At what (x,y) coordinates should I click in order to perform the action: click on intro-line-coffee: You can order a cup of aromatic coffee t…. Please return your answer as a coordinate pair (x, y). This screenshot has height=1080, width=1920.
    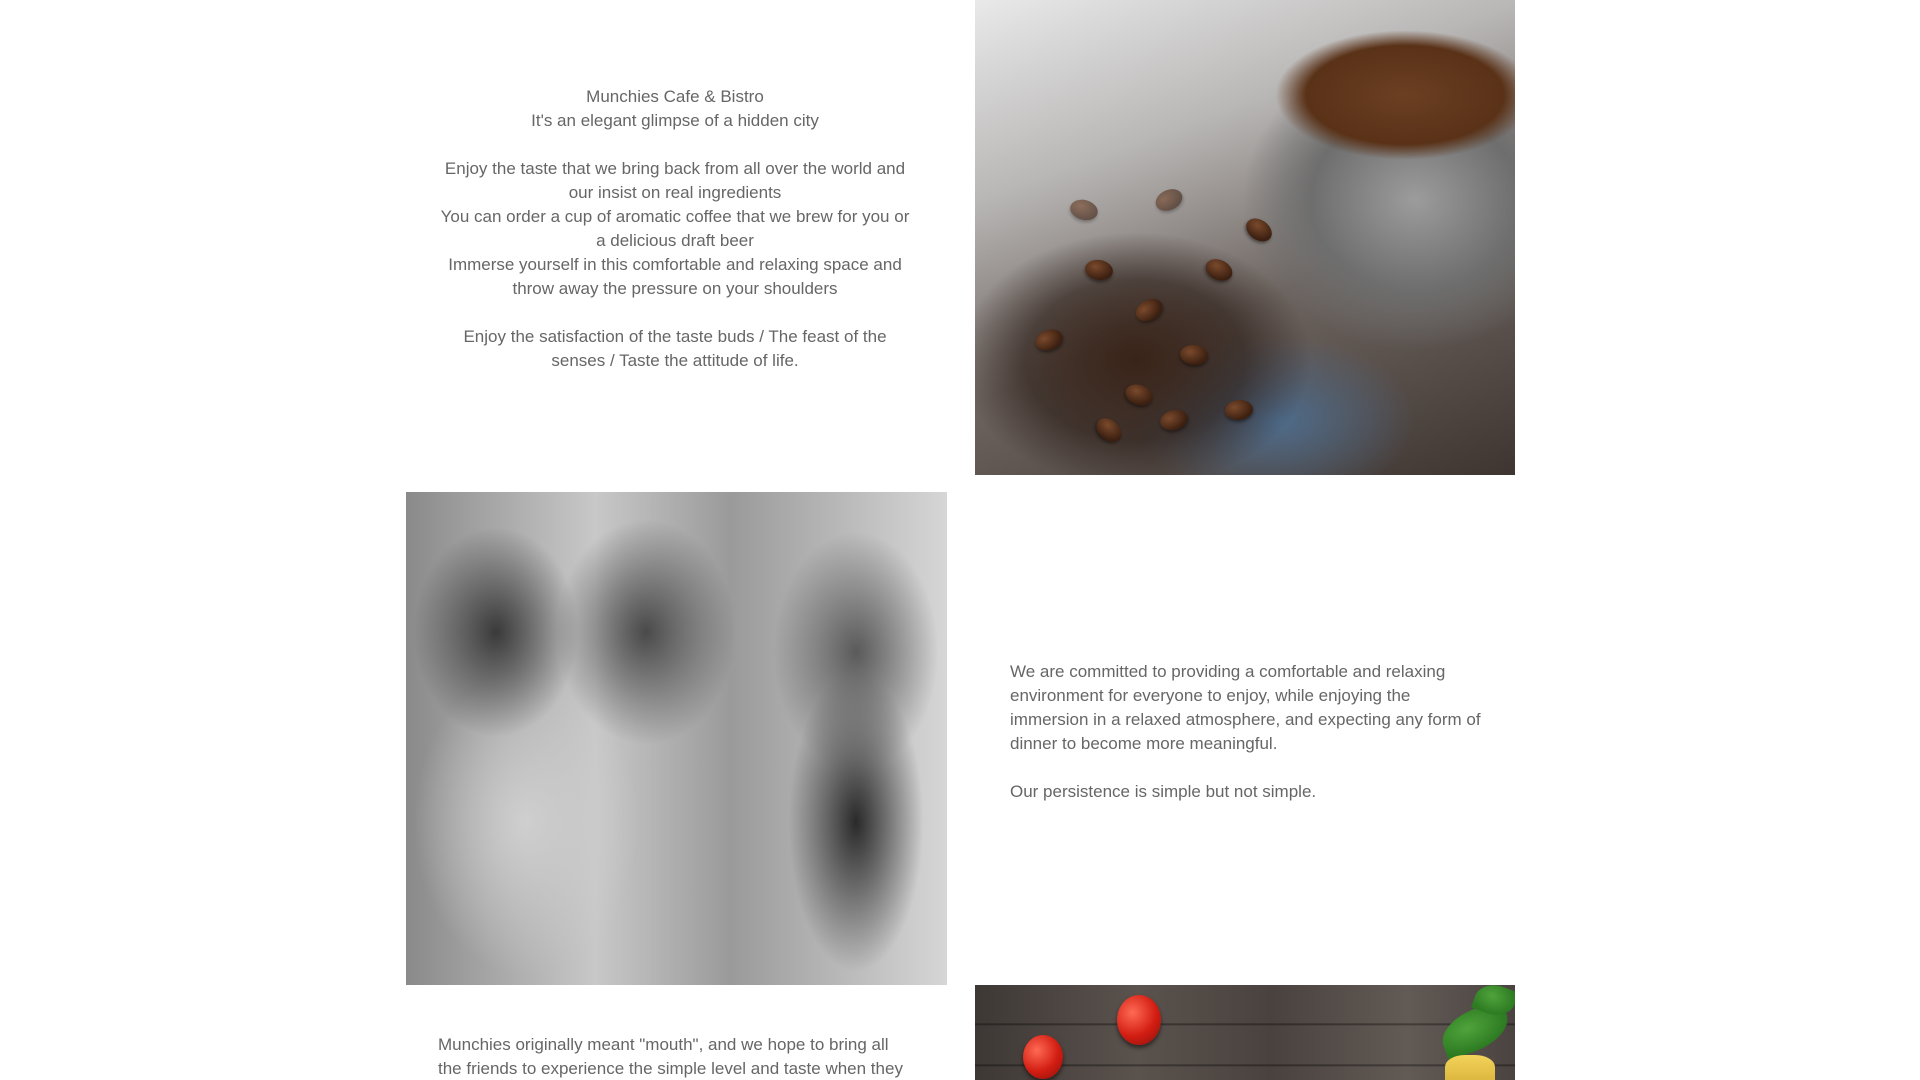
    Looking at the image, I should click on (675, 228).